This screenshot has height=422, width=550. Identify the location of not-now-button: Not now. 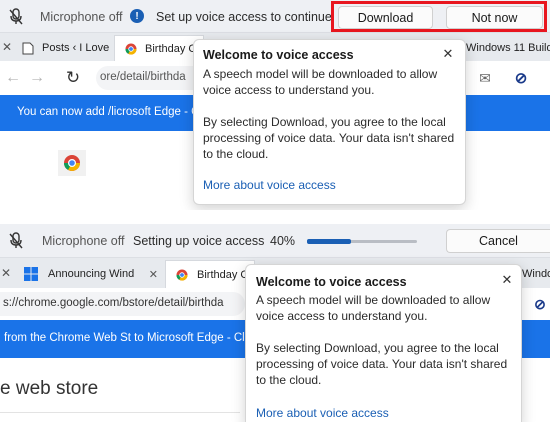
(494, 17).